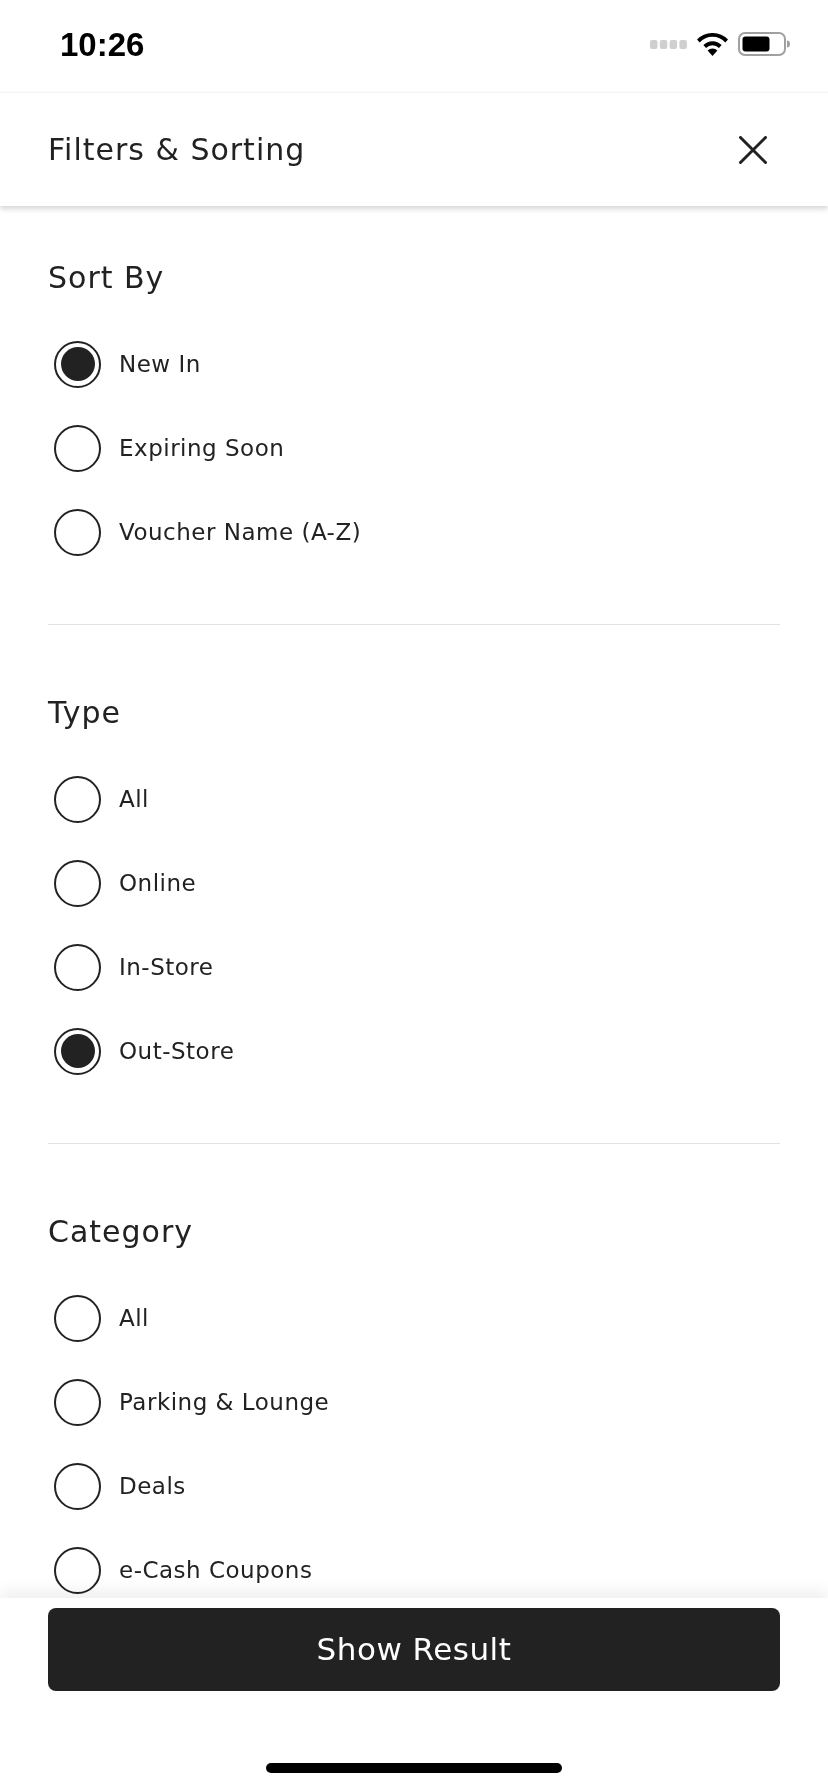  What do you see at coordinates (121, 1232) in the screenshot?
I see `section-heading: Category` at bounding box center [121, 1232].